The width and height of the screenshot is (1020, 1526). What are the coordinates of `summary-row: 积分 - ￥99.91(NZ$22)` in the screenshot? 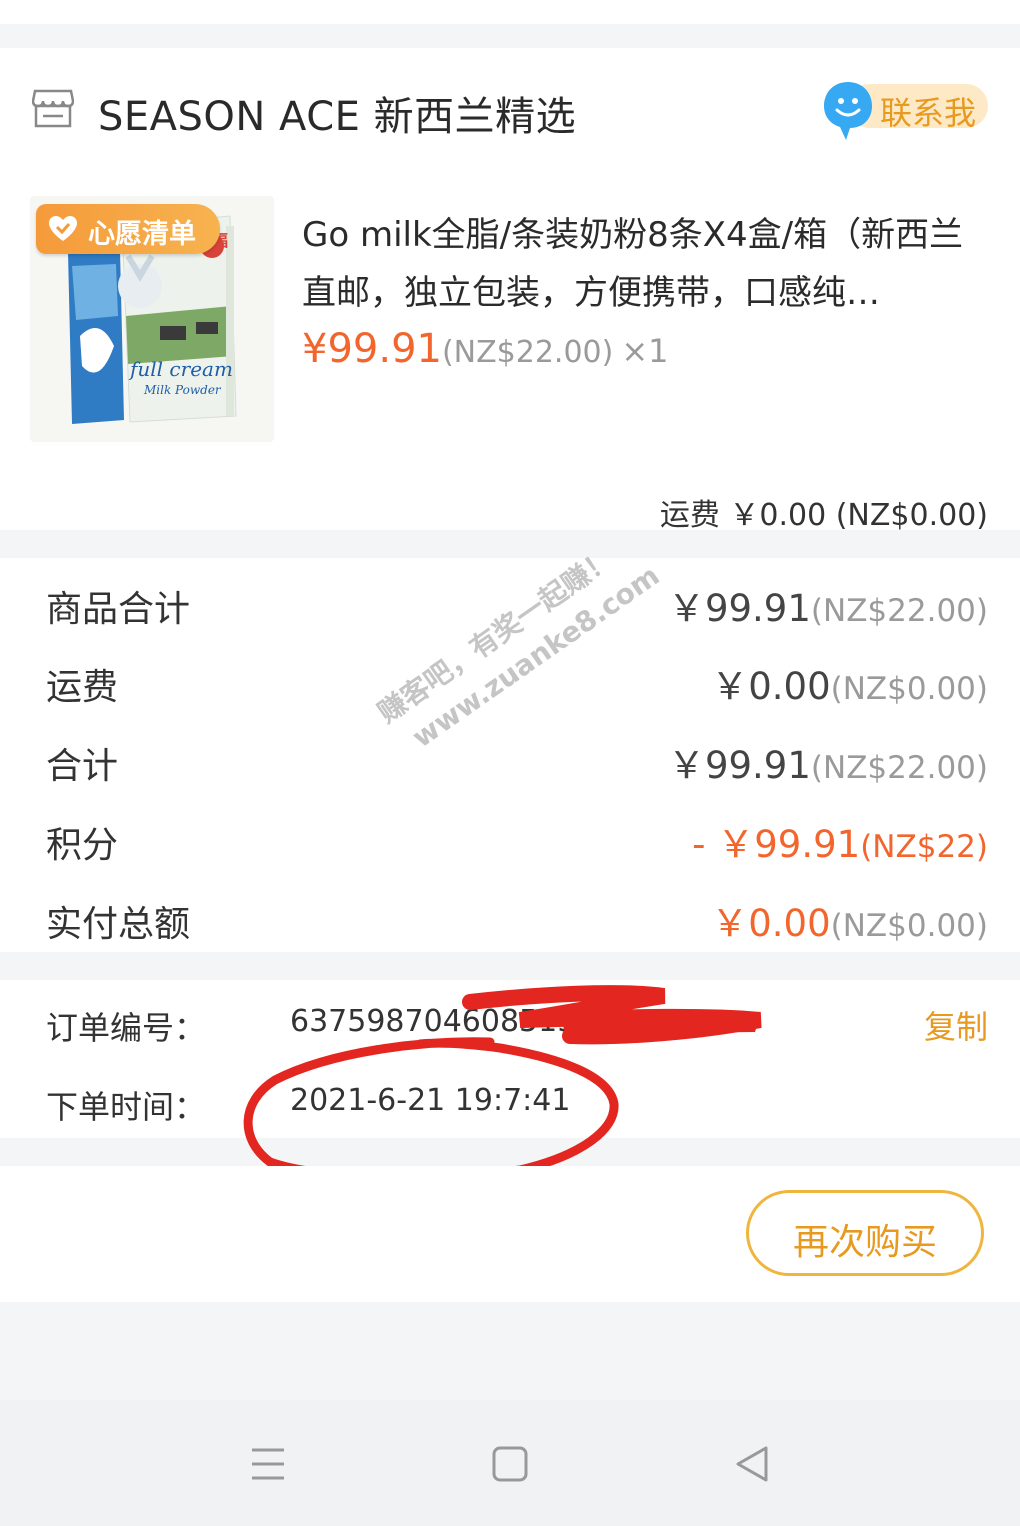 It's located at (510, 837).